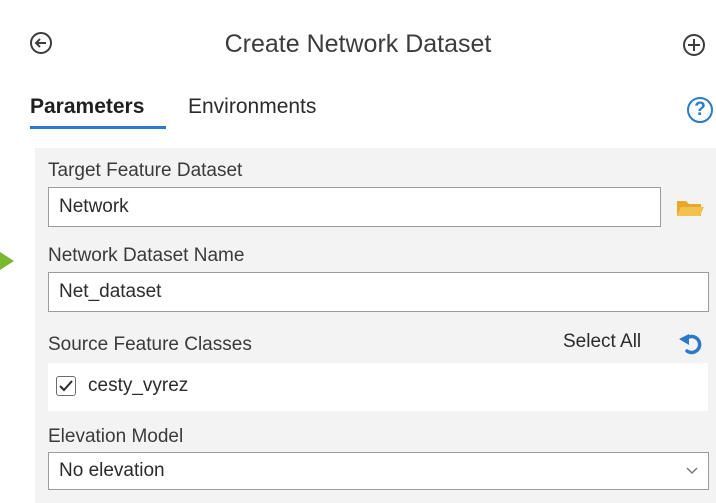  I want to click on source-feature-classes-label: Source Feature Classes, so click(150, 344).